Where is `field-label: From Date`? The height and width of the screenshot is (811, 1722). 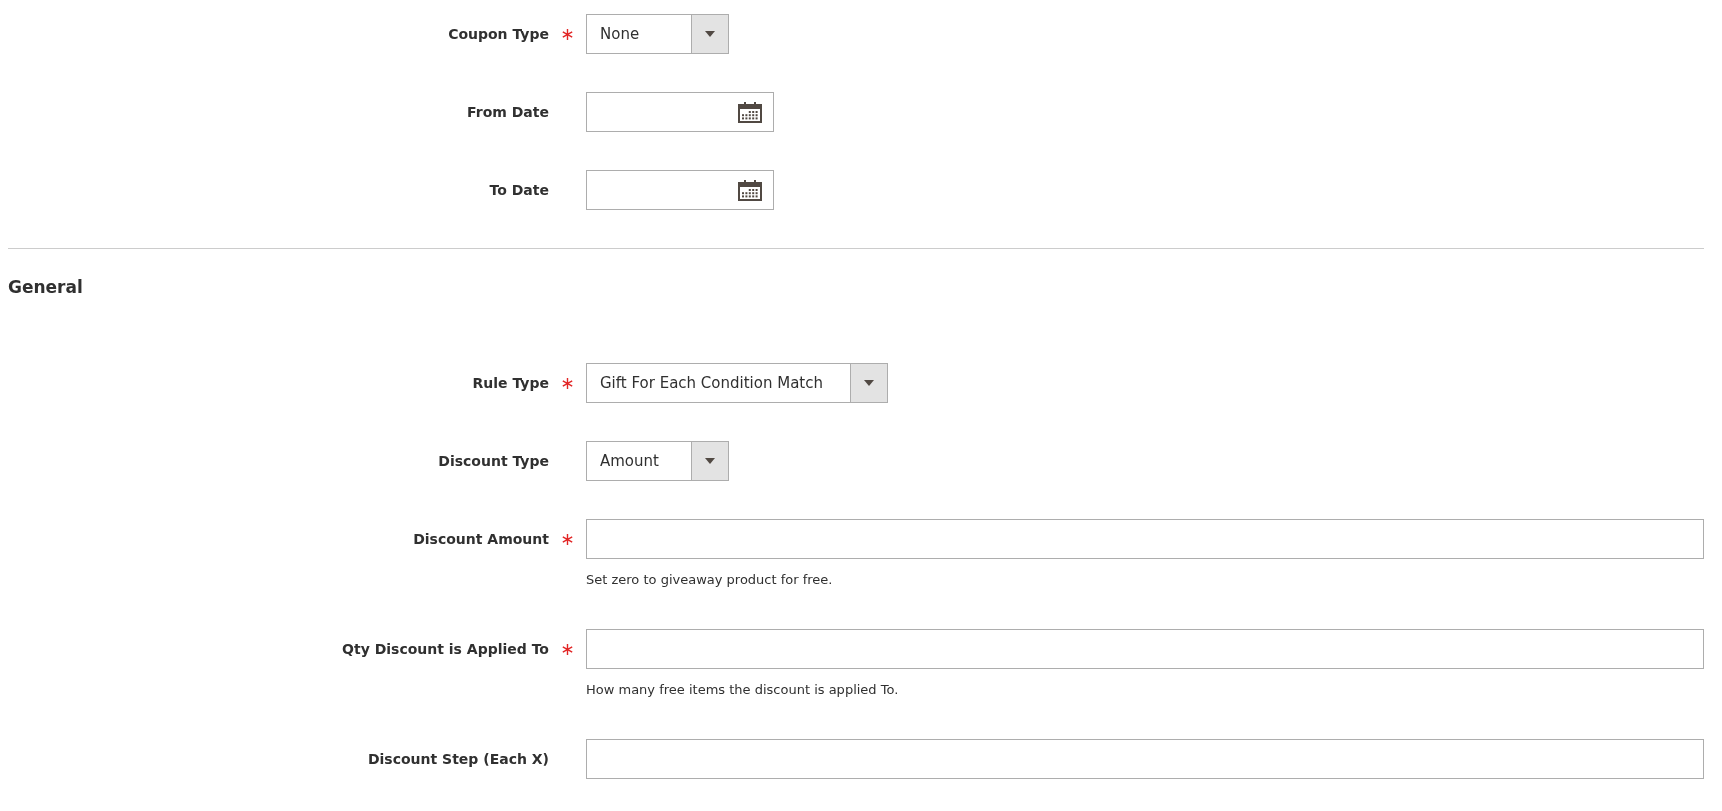
field-label: From Date is located at coordinates (508, 112).